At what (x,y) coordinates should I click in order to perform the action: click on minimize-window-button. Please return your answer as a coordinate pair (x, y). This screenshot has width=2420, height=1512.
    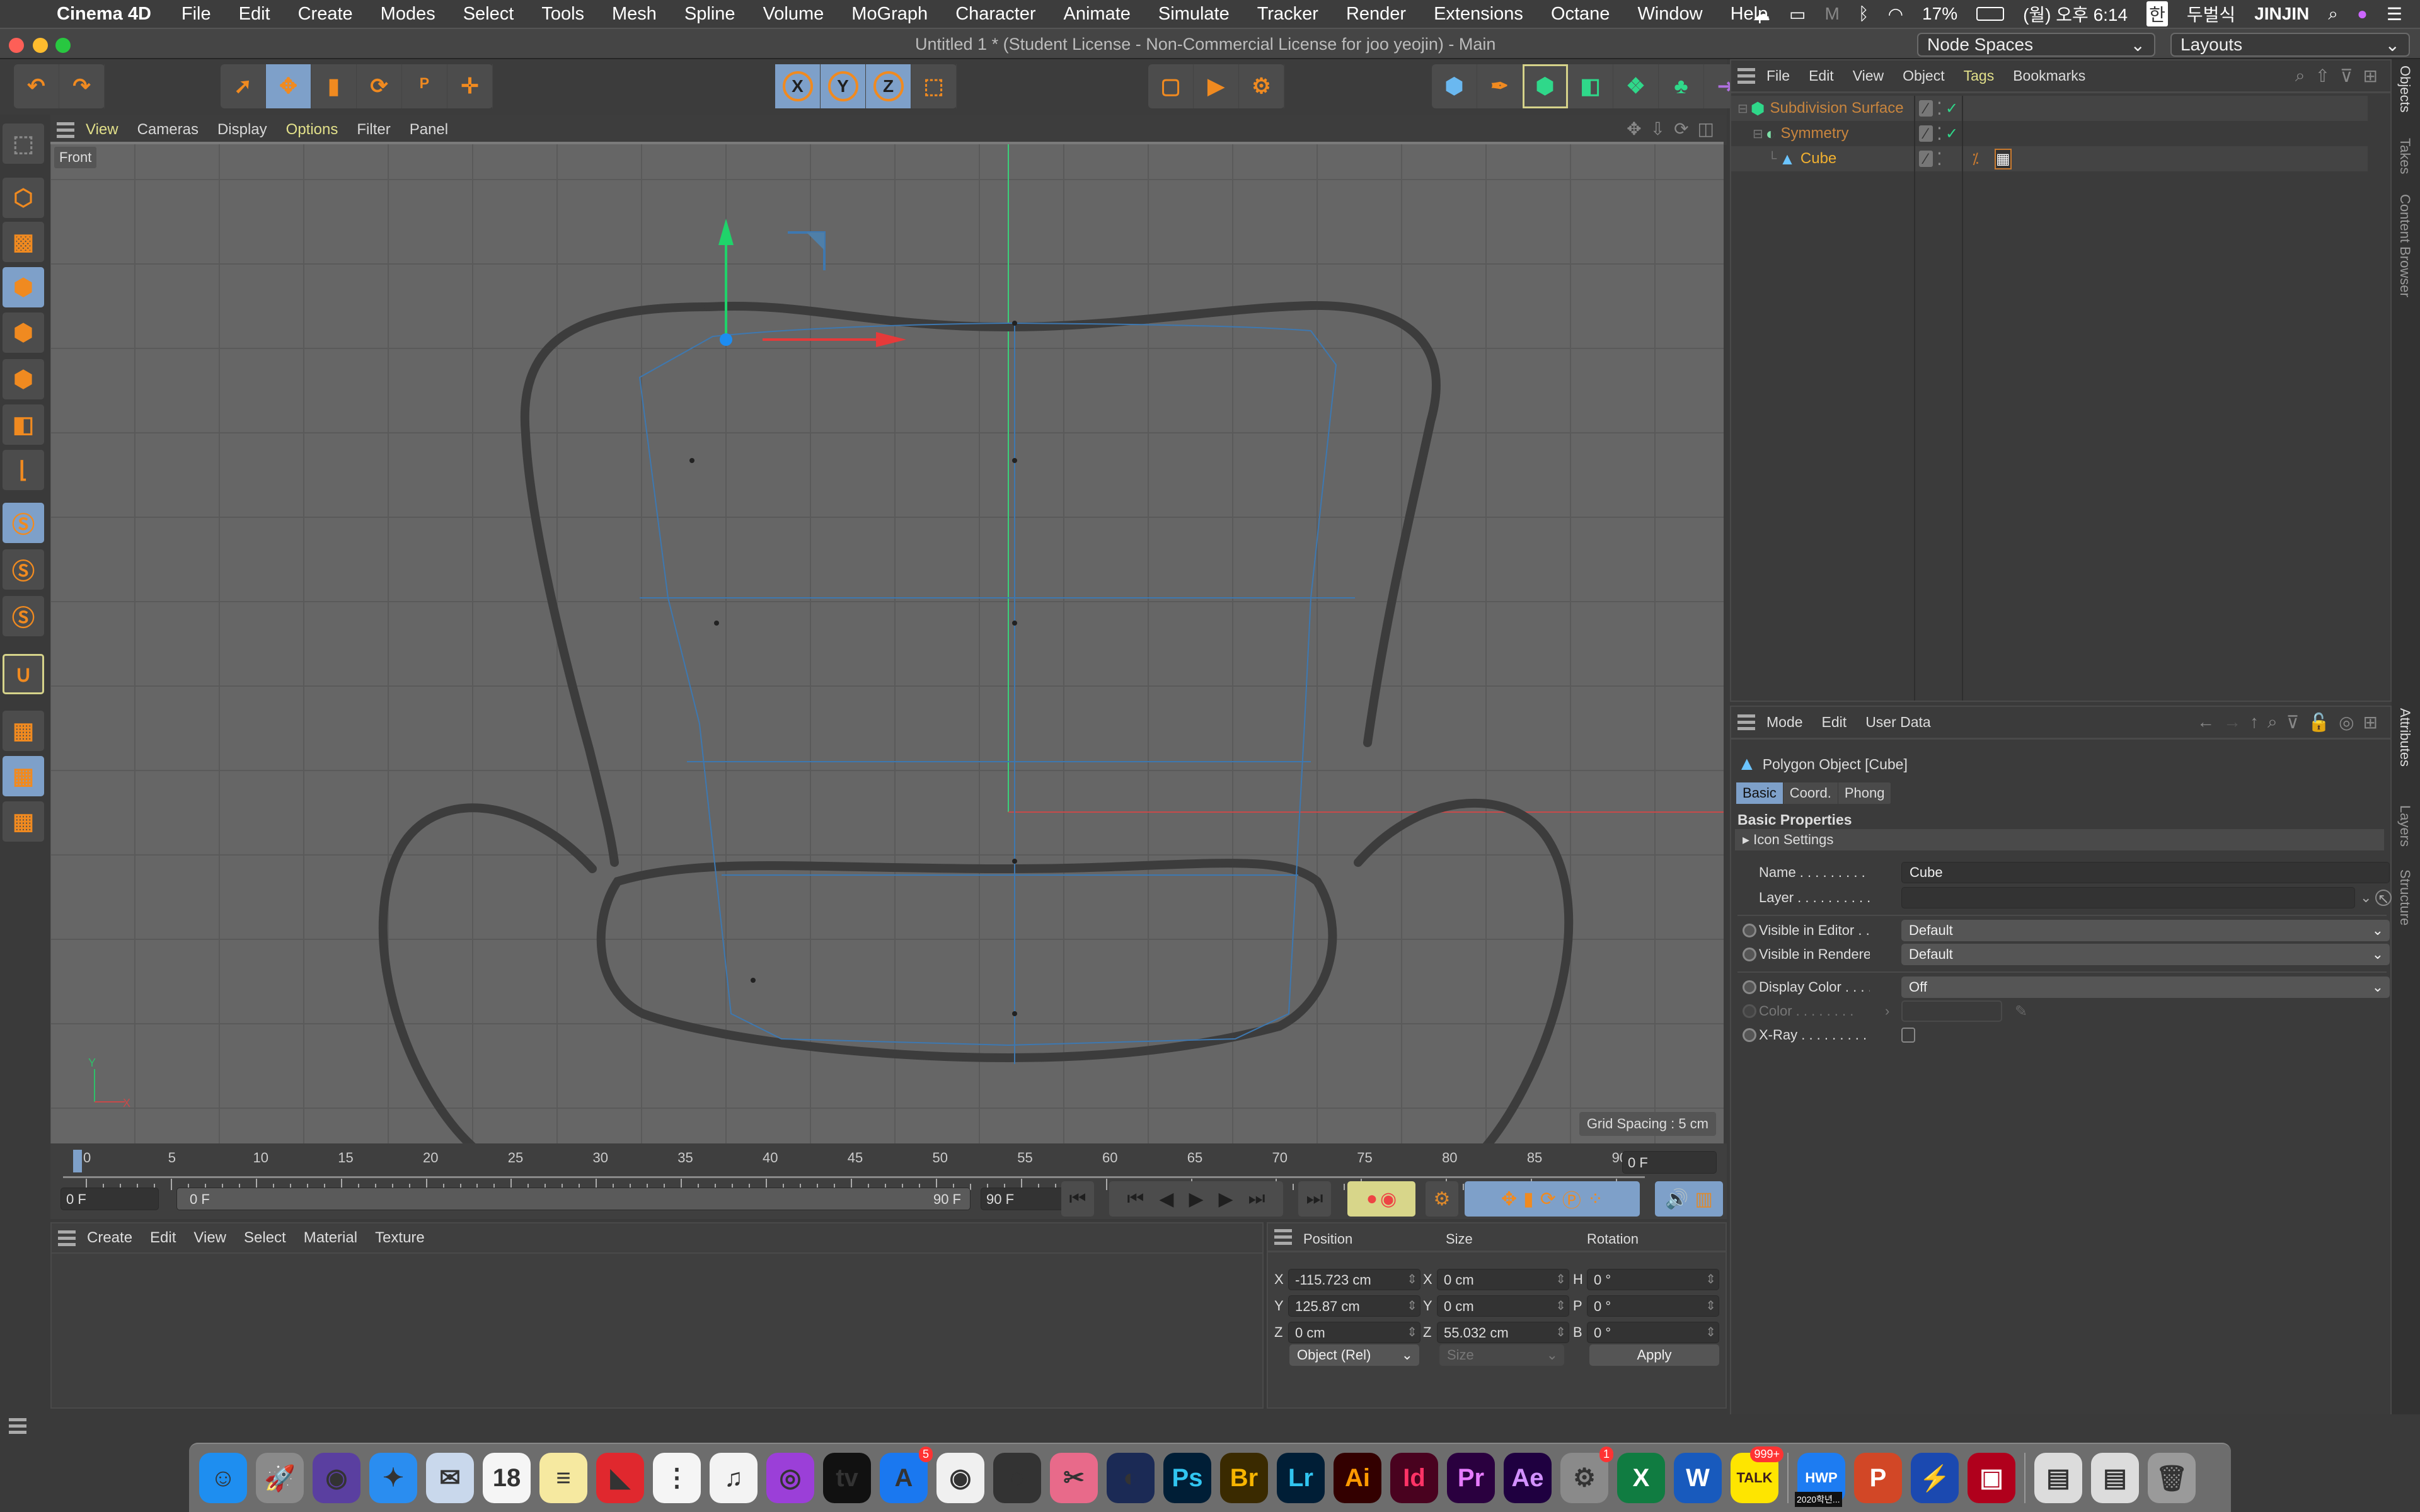
    Looking at the image, I should click on (41, 45).